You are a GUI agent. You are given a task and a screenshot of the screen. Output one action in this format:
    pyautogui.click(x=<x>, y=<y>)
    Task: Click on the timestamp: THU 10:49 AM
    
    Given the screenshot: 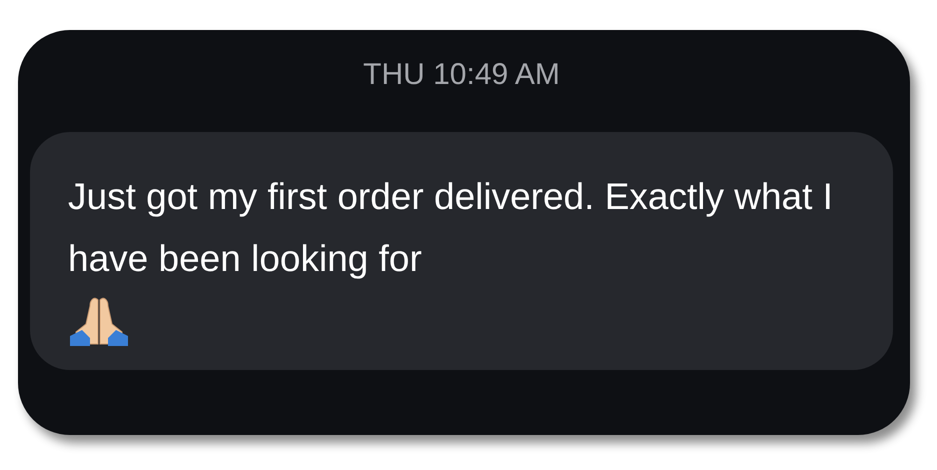 What is the action you would take?
    pyautogui.click(x=461, y=75)
    